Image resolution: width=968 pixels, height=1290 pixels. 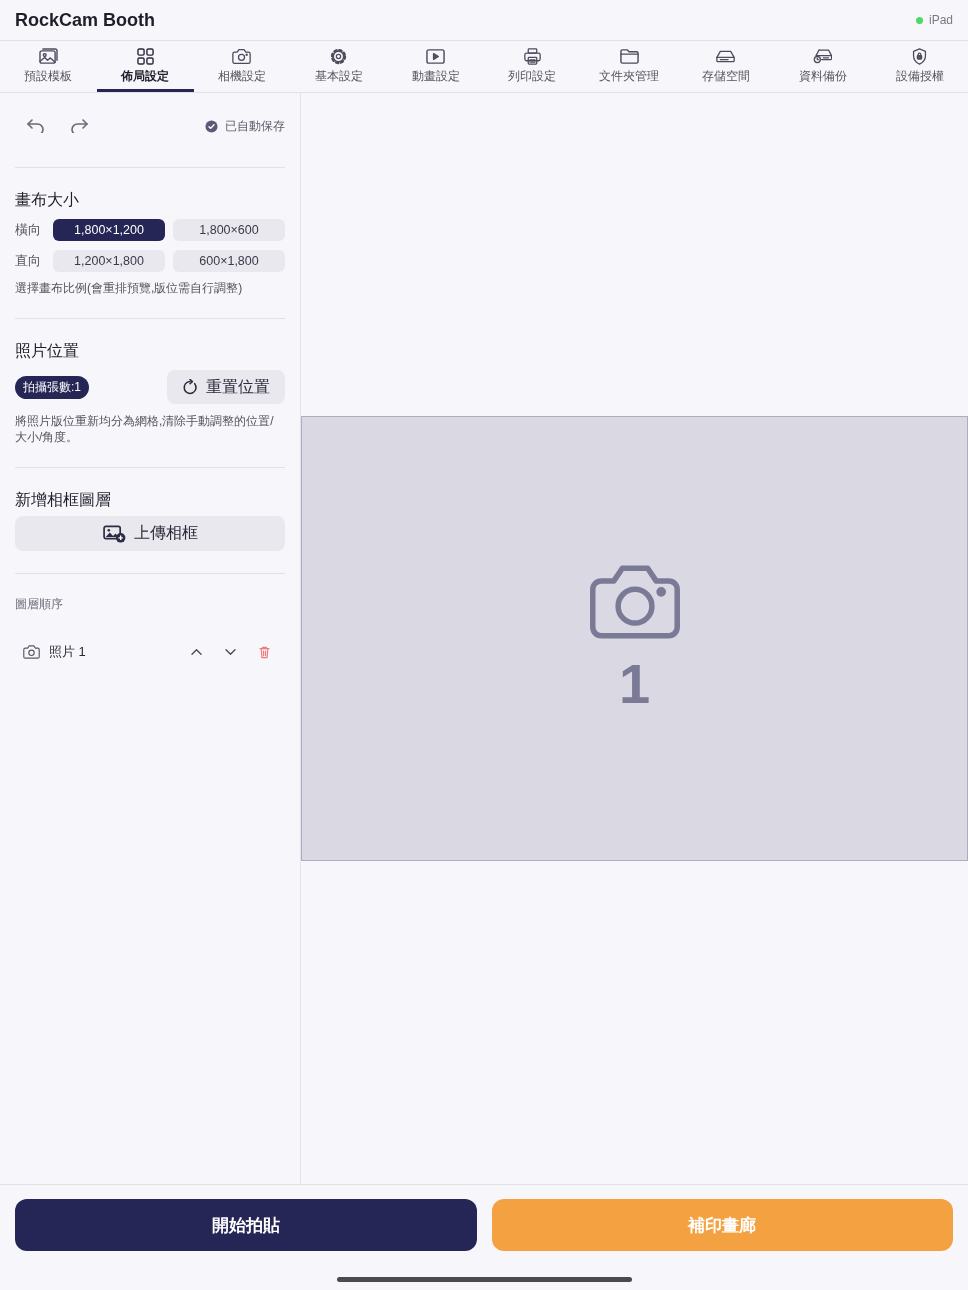 What do you see at coordinates (39, 604) in the screenshot?
I see `layer-order-label: 圖層順序` at bounding box center [39, 604].